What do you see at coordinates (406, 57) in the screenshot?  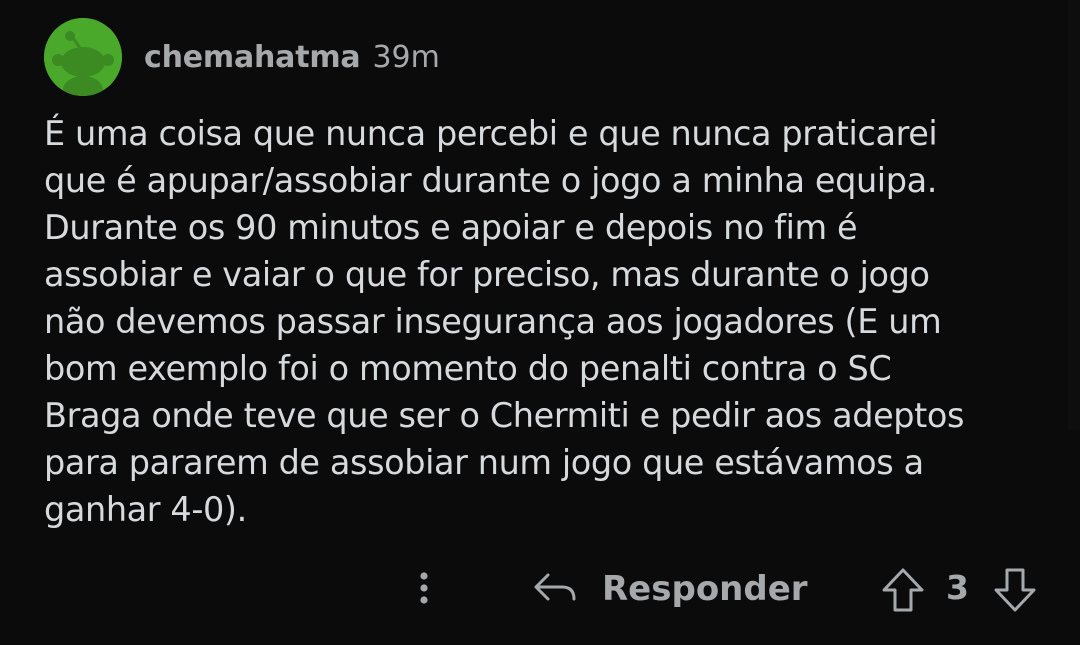 I see `comment-timestamp: 39m` at bounding box center [406, 57].